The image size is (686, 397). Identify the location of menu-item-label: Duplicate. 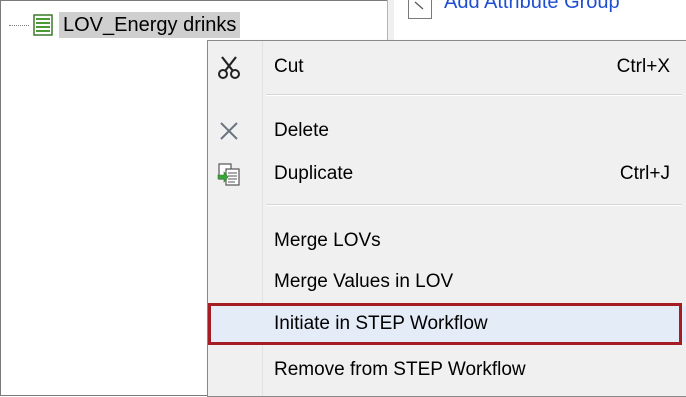
(314, 173).